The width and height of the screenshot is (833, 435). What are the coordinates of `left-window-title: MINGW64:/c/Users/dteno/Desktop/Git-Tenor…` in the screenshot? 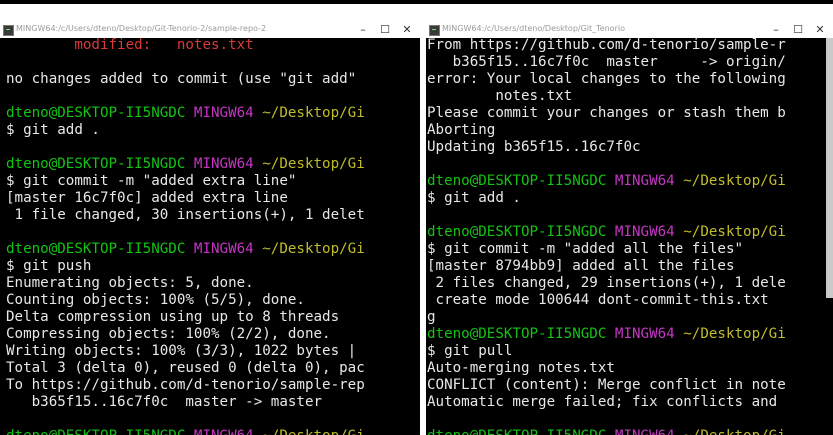 It's located at (141, 28).